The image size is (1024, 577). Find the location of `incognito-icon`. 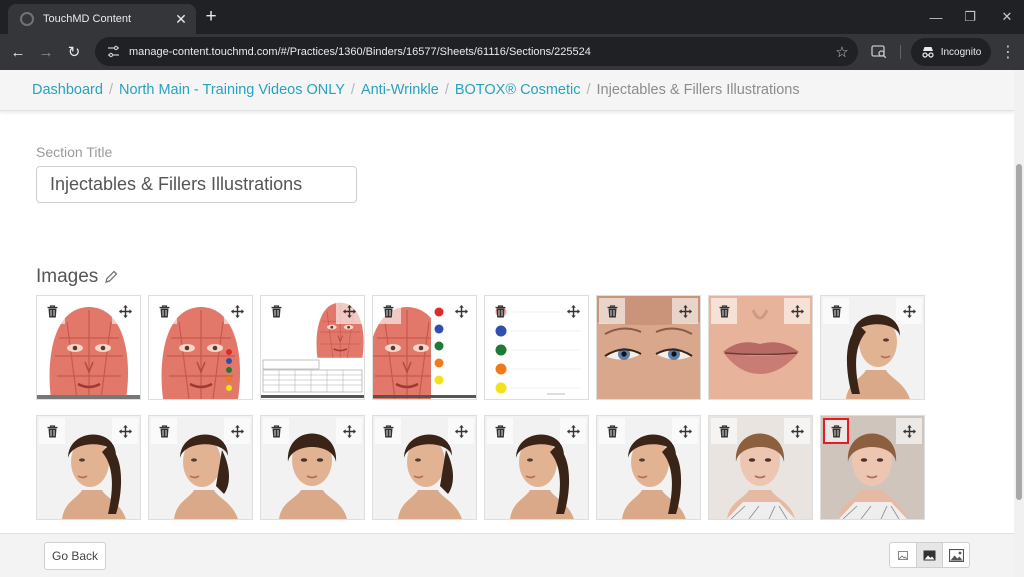

incognito-icon is located at coordinates (928, 52).